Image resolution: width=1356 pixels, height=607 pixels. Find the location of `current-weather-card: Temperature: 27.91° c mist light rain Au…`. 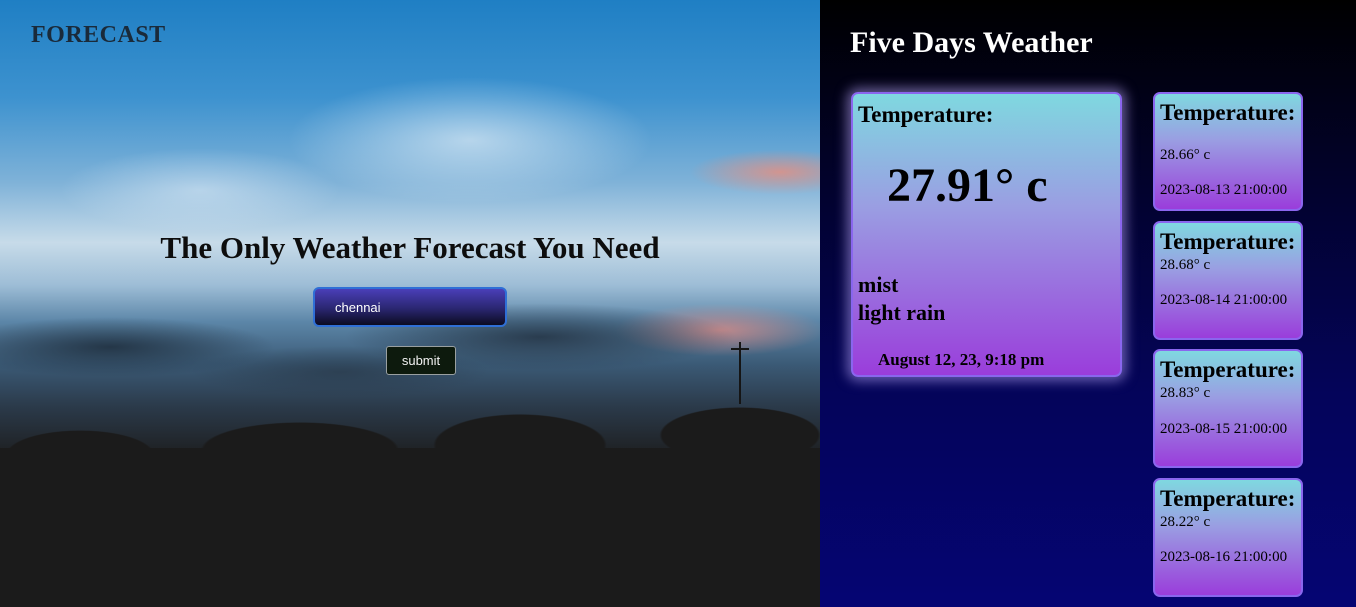

current-weather-card: Temperature: 27.91° c mist light rain Au… is located at coordinates (986, 234).